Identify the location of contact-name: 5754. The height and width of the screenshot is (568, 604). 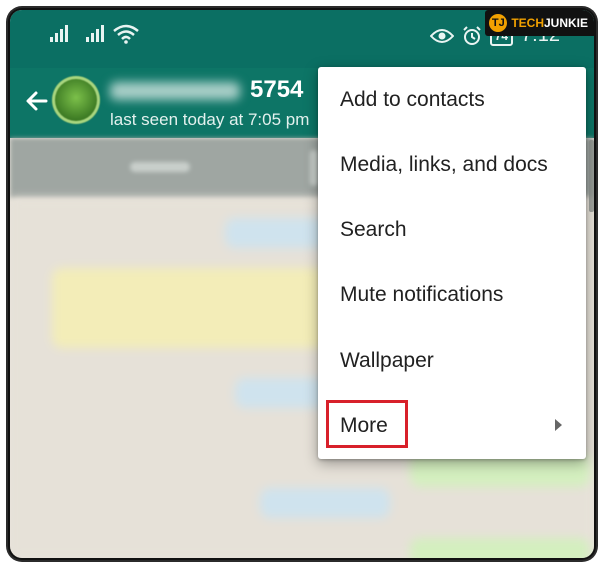
(206, 90).